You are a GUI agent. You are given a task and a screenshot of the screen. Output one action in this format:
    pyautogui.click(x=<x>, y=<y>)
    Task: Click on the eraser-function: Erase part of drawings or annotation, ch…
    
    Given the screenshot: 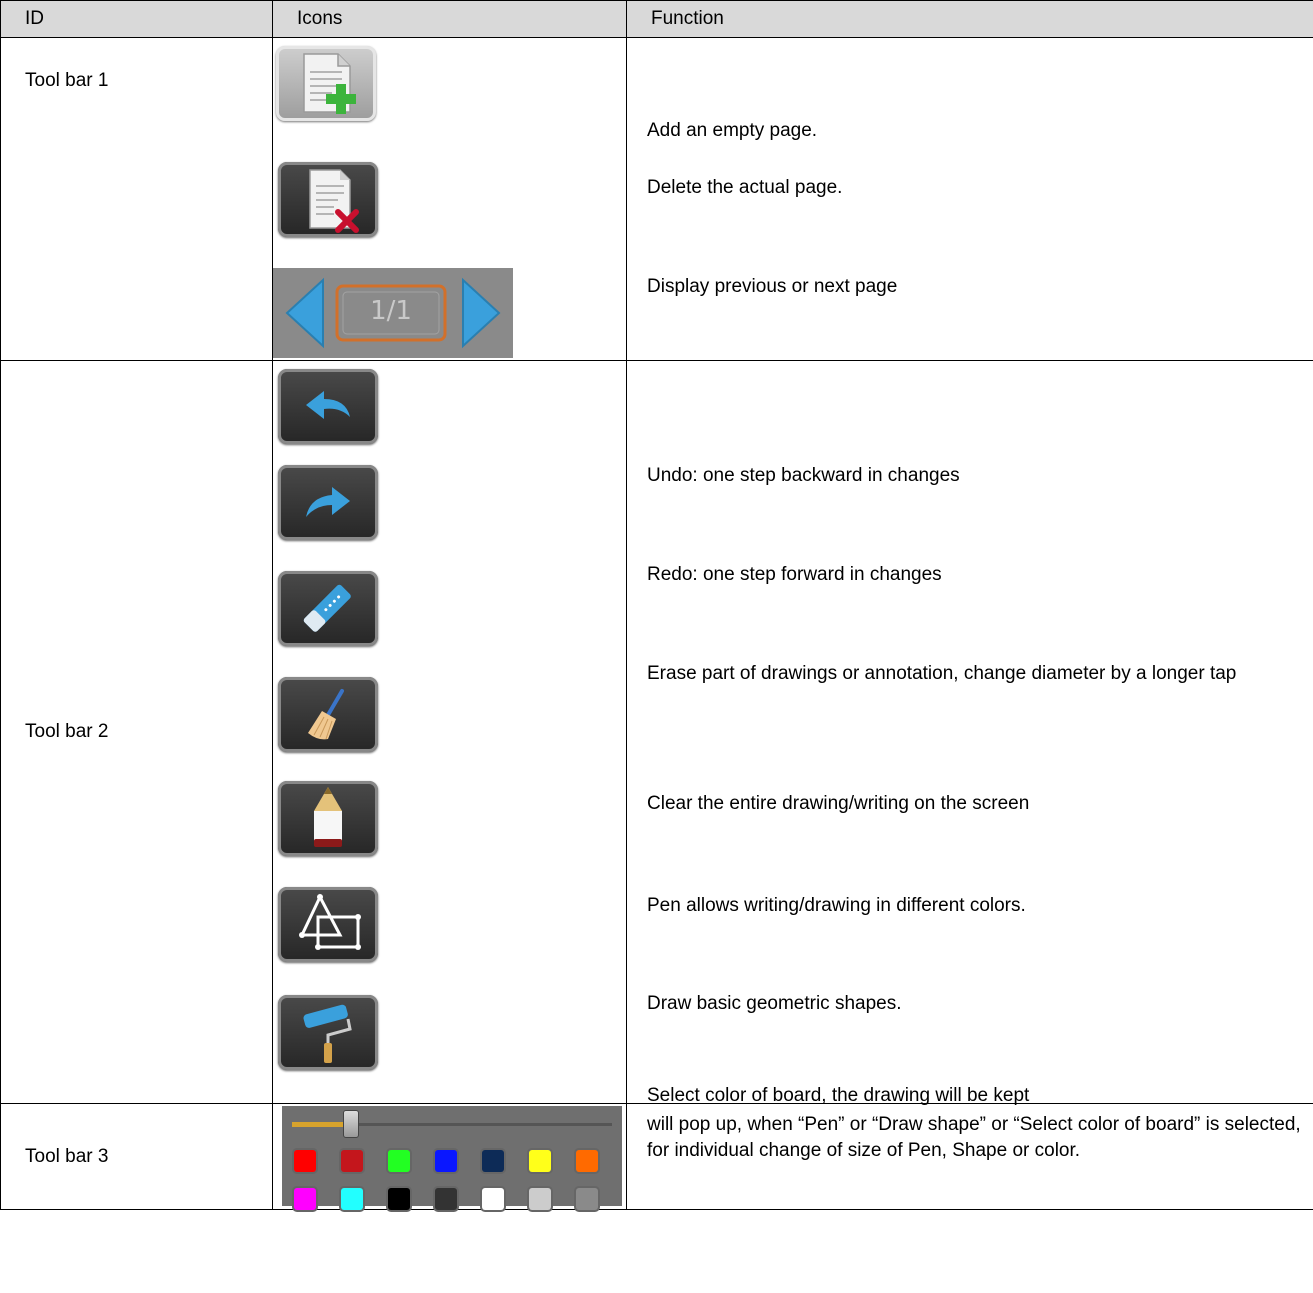 What is the action you would take?
    pyautogui.click(x=942, y=673)
    